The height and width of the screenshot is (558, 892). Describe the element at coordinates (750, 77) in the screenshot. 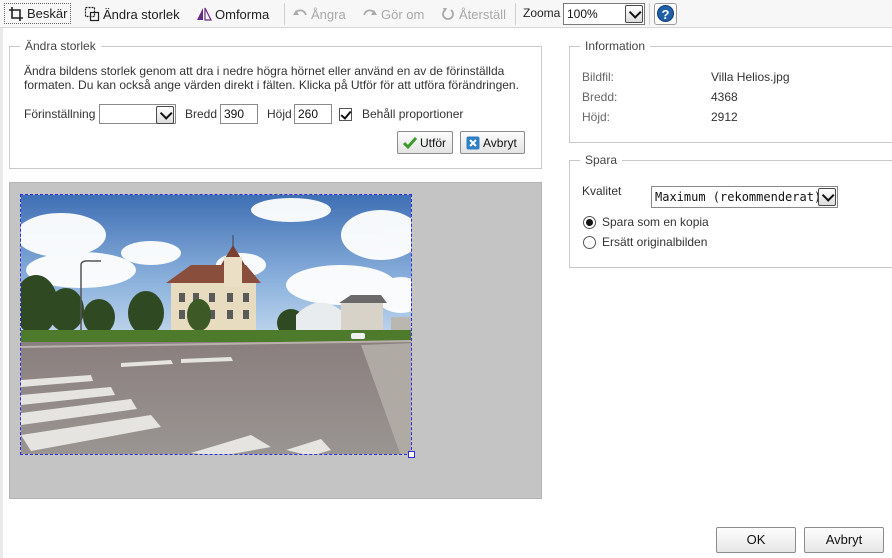

I see `file-value: Villa Helios.jpg` at that location.